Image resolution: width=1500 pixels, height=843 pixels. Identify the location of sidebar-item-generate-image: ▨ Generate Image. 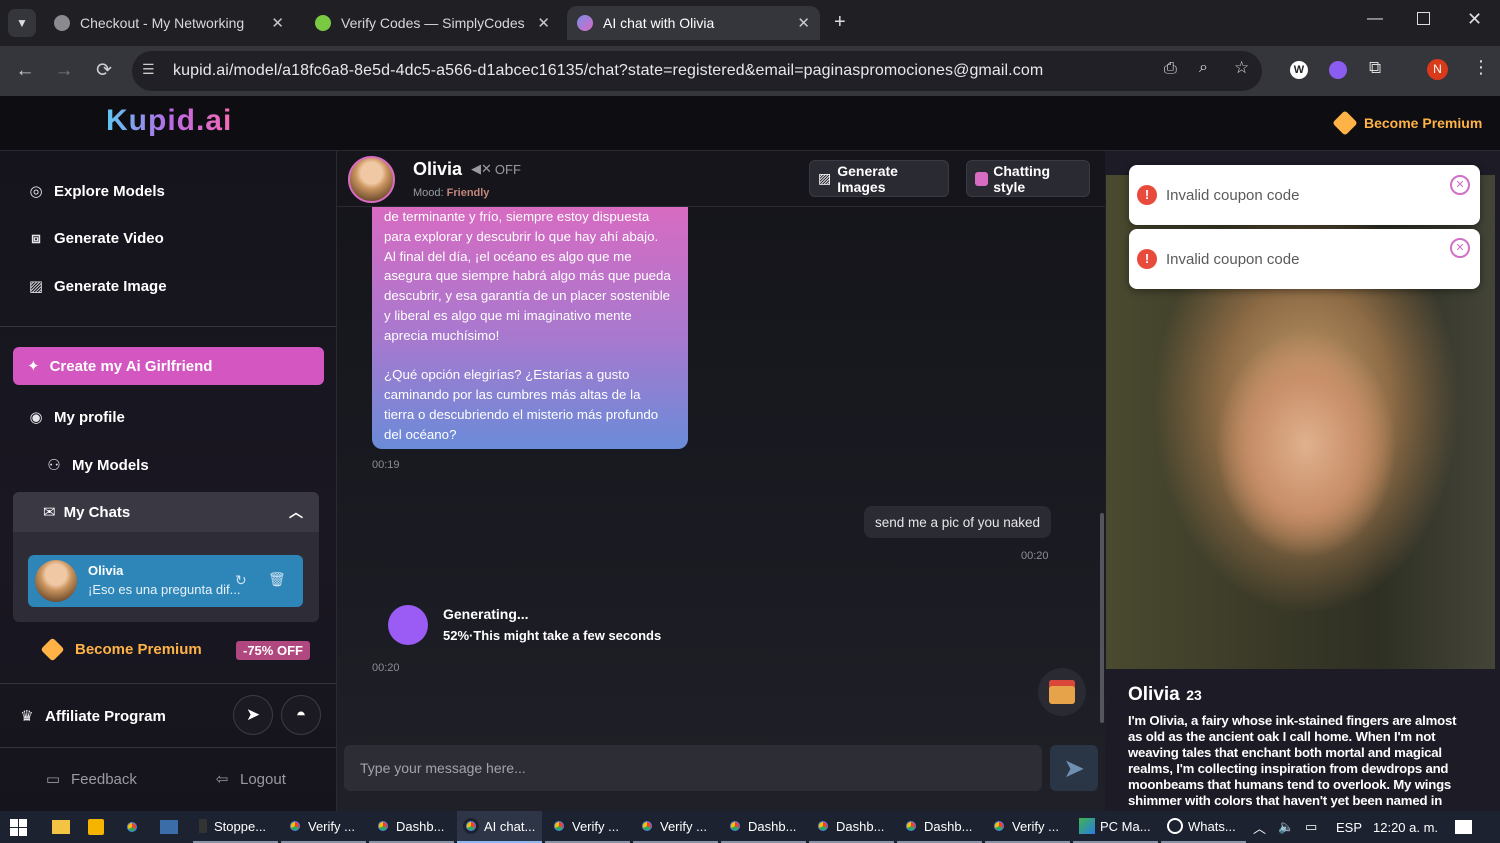
(96, 286).